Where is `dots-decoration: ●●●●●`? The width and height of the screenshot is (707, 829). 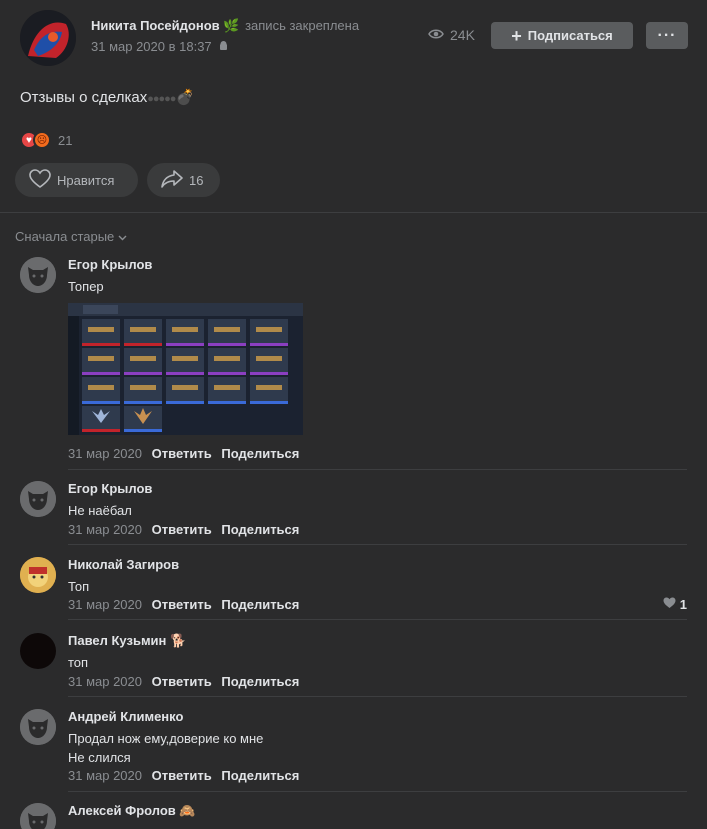 dots-decoration: ●●●●● is located at coordinates (161, 99).